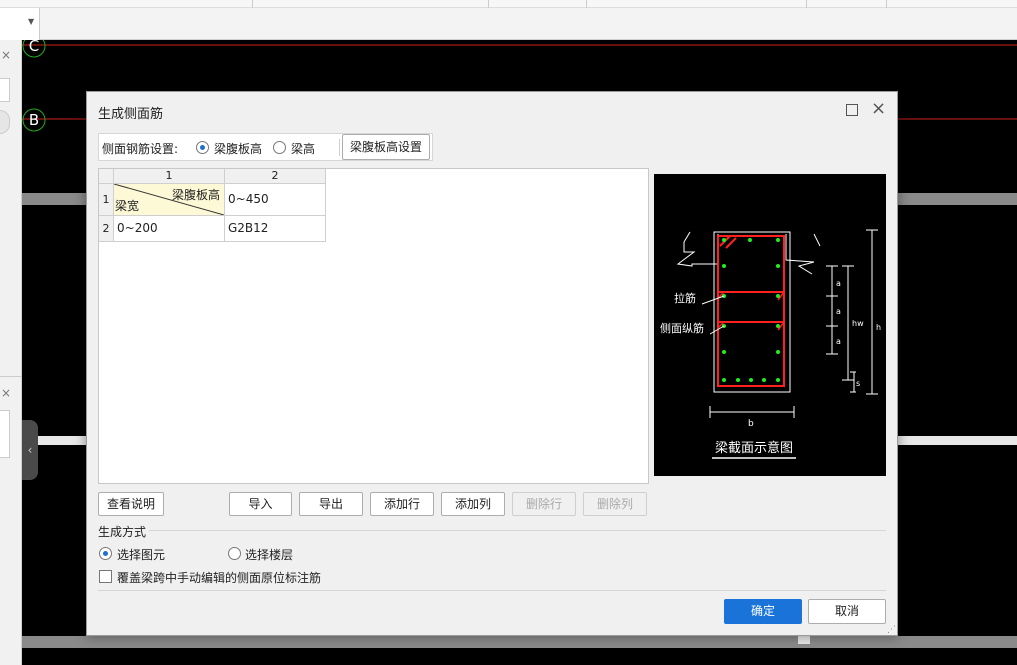 This screenshot has width=1017, height=665. Describe the element at coordinates (852, 110) in the screenshot. I see `maximize-icon` at that location.